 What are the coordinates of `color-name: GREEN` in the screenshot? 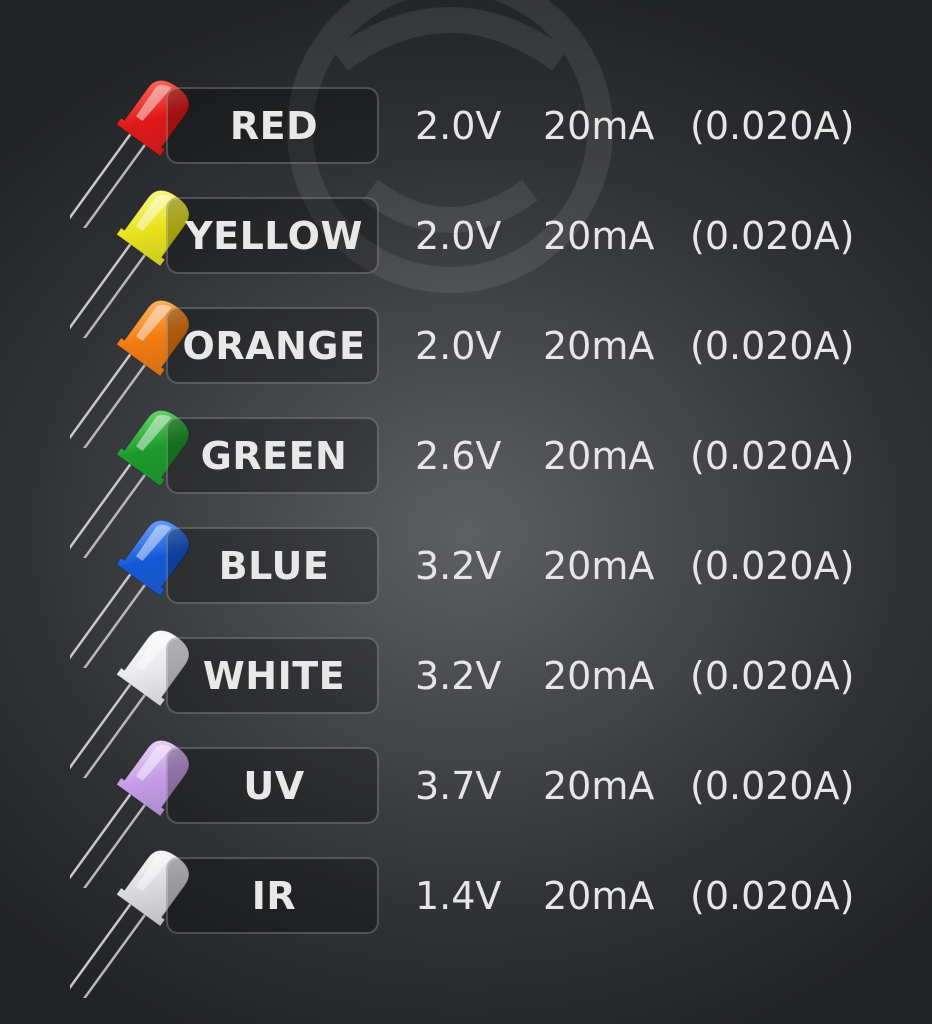 It's located at (274, 455).